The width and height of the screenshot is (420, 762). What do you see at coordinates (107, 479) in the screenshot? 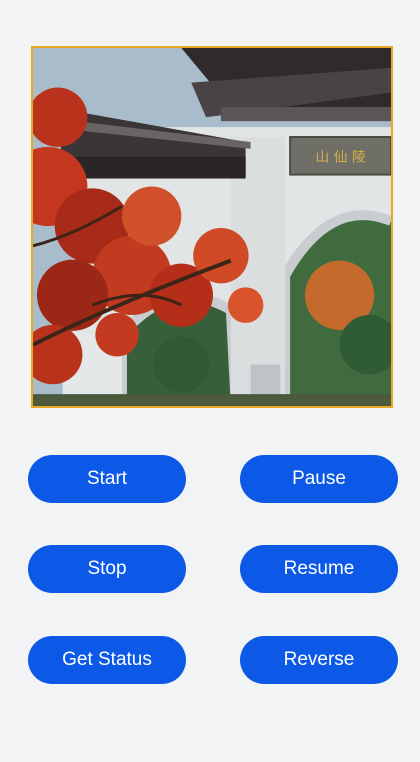
I see `start-button: Start` at bounding box center [107, 479].